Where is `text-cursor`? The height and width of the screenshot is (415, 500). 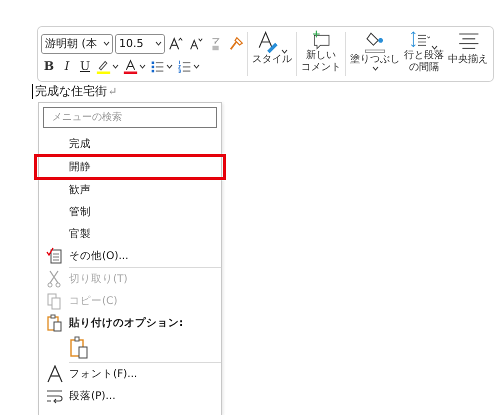
text-cursor is located at coordinates (32, 91).